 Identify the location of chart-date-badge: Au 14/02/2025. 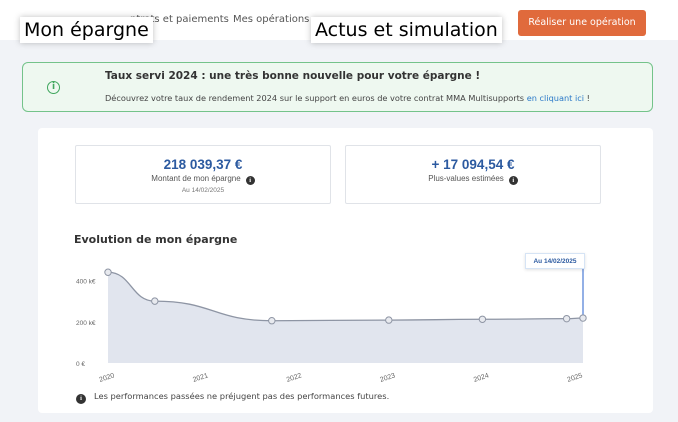
(555, 261).